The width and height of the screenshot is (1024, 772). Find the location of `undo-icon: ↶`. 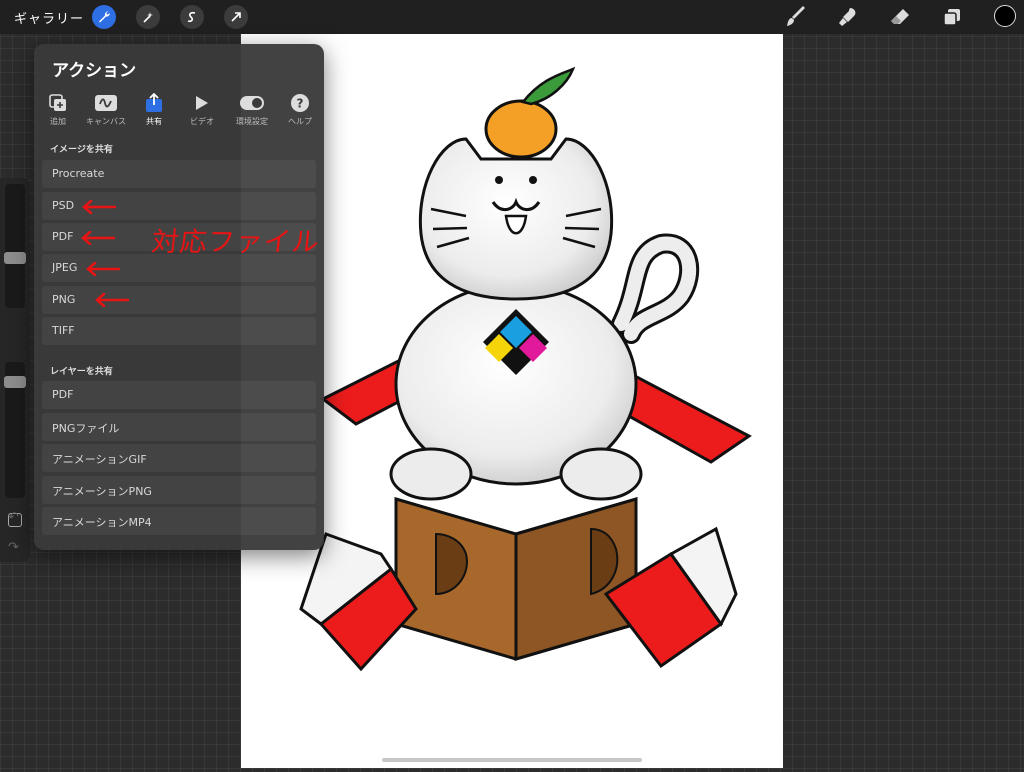

undo-icon: ↶ is located at coordinates (13, 517).